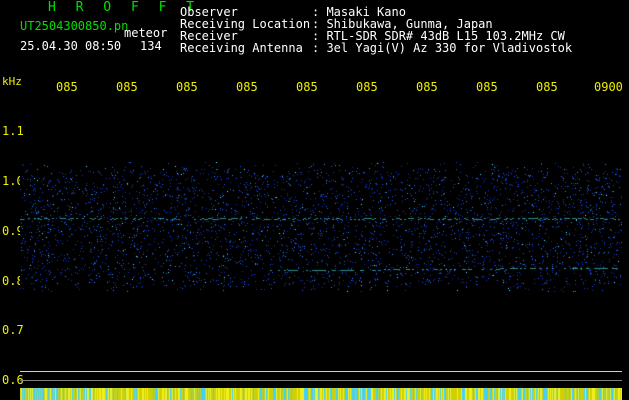 The height and width of the screenshot is (400, 629). I want to click on detection-count: 134, so click(151, 46).